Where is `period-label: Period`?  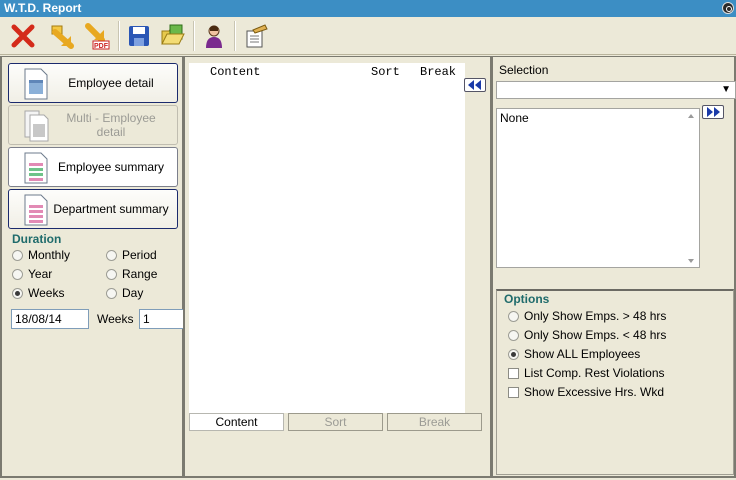
period-label: Period is located at coordinates (139, 255).